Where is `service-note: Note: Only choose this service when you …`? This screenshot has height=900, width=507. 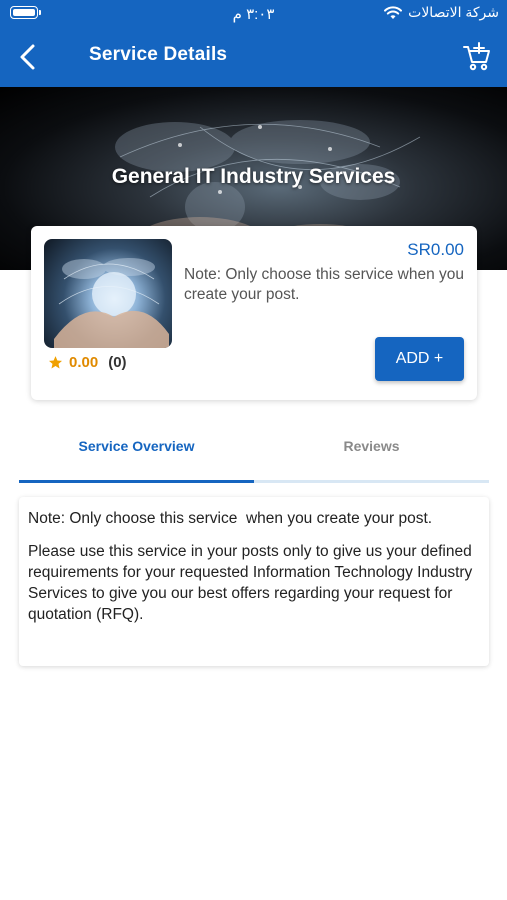 service-note: Note: Only choose this service when you … is located at coordinates (324, 284).